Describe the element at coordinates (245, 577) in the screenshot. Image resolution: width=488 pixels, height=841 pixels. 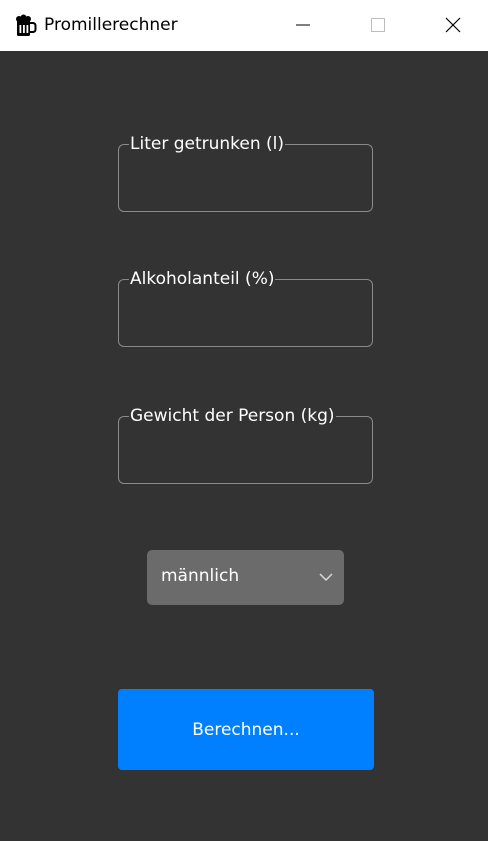
I see `gender-select: männlich` at that location.